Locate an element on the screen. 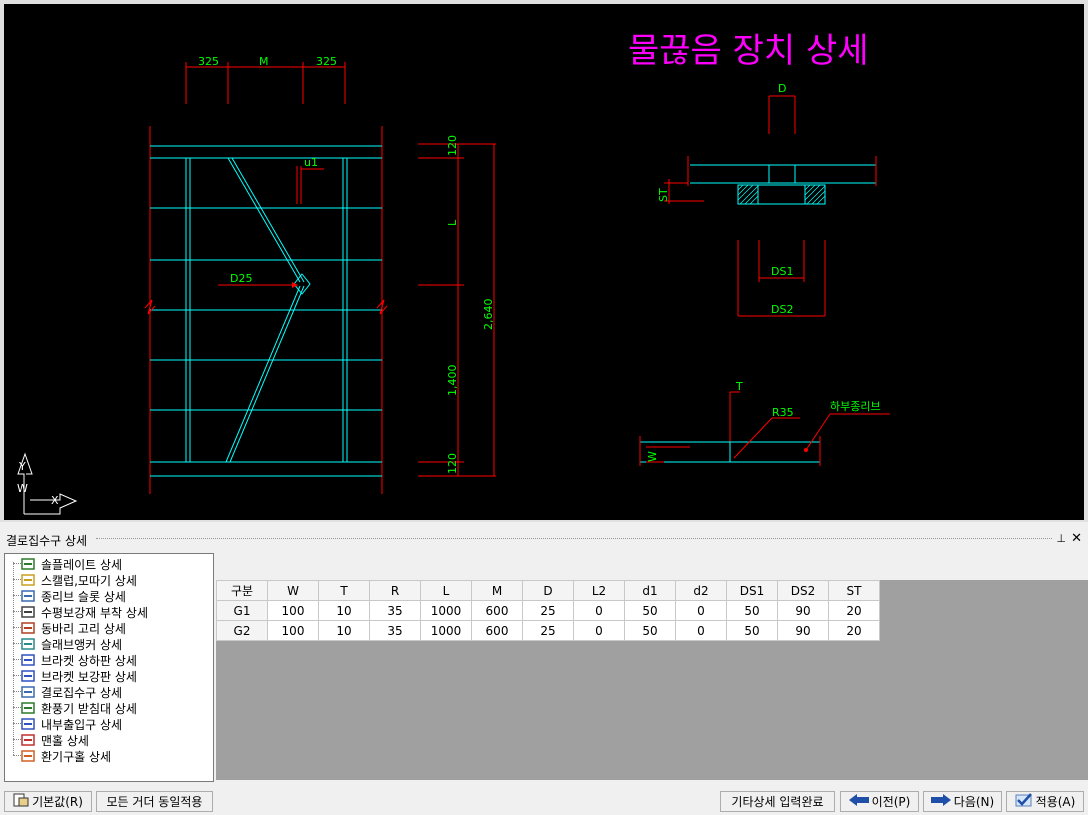 This screenshot has width=1088, height=815. column-header: D is located at coordinates (548, 590).